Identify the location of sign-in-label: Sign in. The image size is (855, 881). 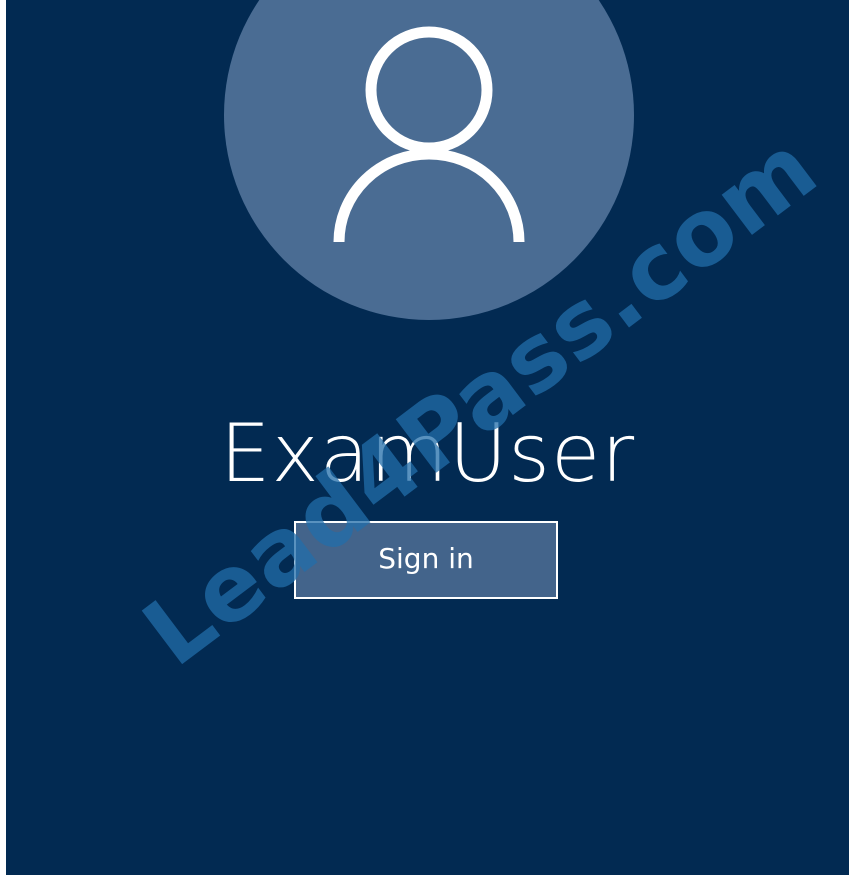
(426, 558).